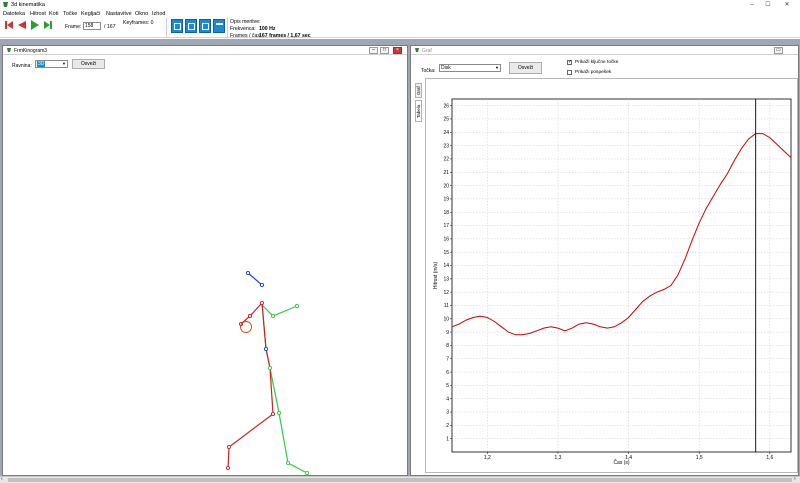 The height and width of the screenshot is (483, 800). I want to click on kinogram-osvezi-button: Osveži, so click(88, 64).